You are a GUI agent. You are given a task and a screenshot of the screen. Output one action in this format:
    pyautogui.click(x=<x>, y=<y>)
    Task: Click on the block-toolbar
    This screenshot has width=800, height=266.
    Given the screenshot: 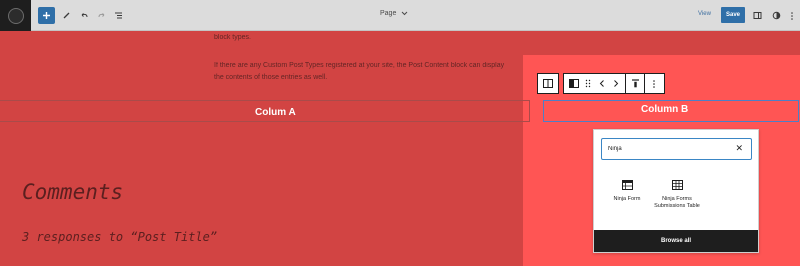 What is the action you would take?
    pyautogui.click(x=601, y=83)
    